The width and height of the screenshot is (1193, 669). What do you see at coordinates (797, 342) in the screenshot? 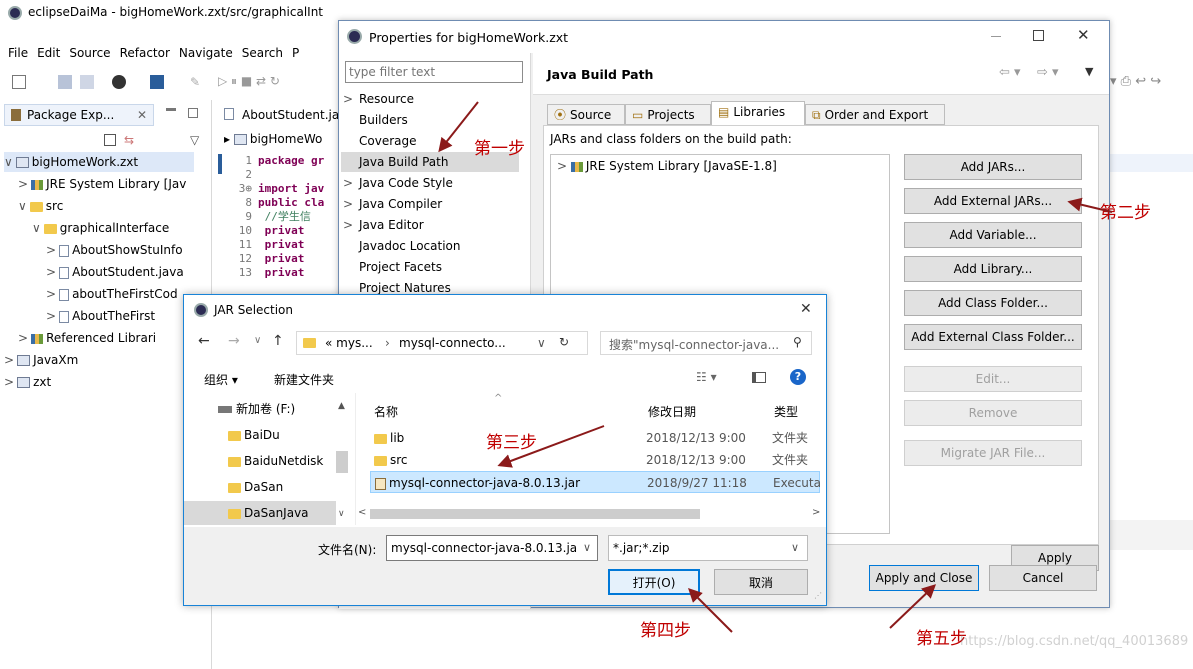
I see `search-icon: ⚲` at bounding box center [797, 342].